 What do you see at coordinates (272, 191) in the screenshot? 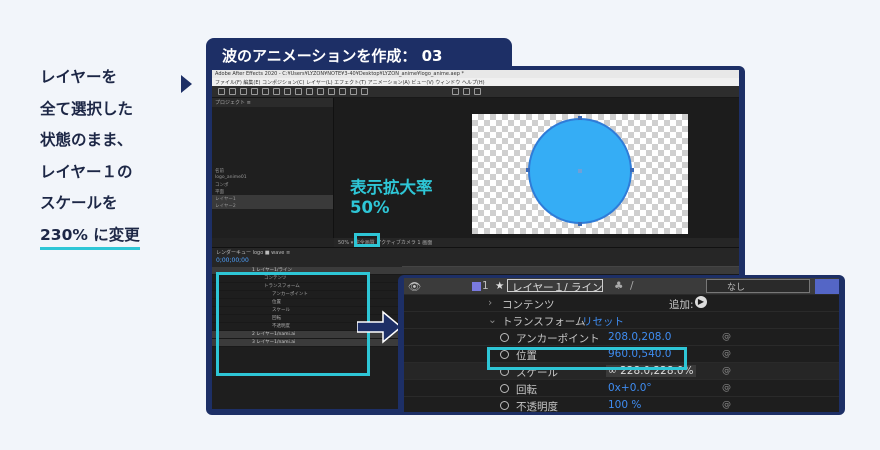
I see `project-row: 平面` at bounding box center [272, 191].